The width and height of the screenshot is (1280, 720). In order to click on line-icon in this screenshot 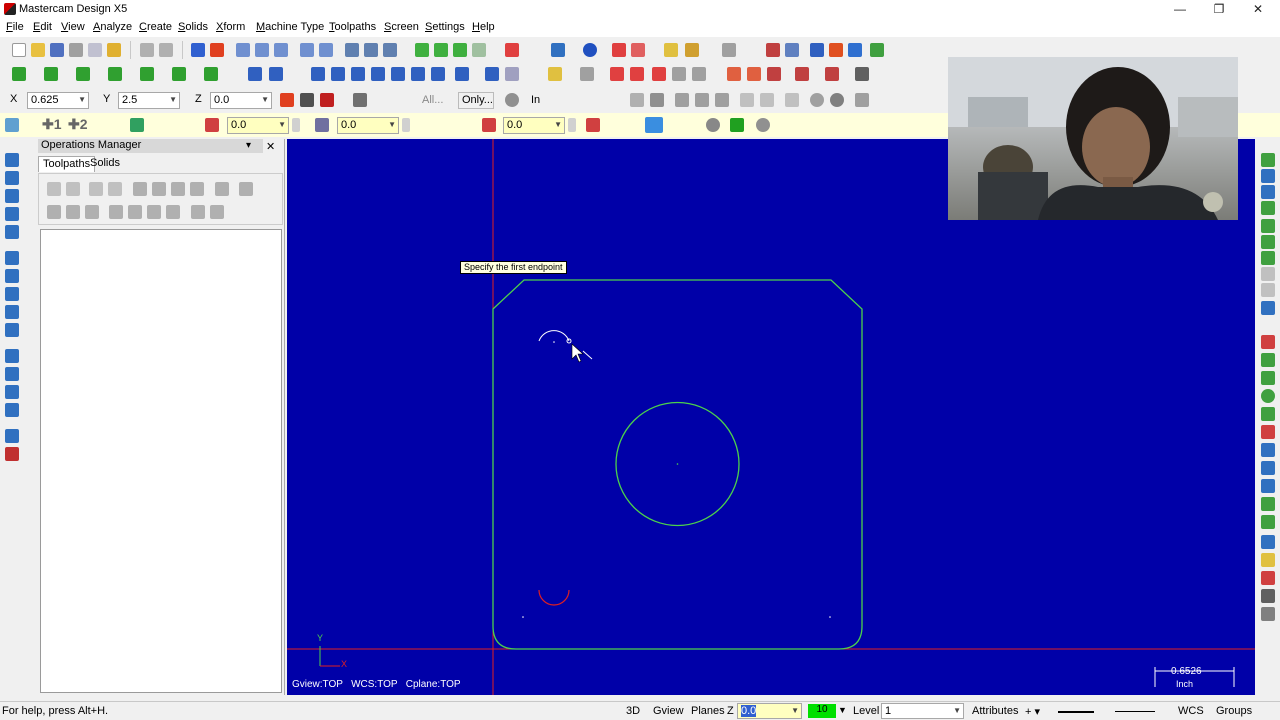, I will do `click(51, 74)`.